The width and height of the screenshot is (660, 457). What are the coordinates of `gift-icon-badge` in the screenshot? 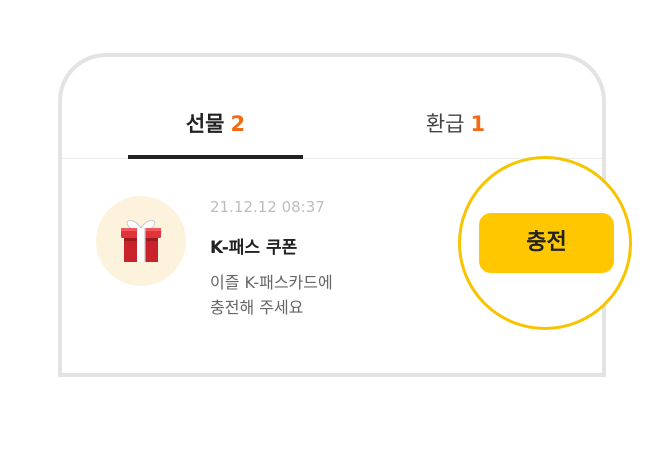 It's located at (141, 241).